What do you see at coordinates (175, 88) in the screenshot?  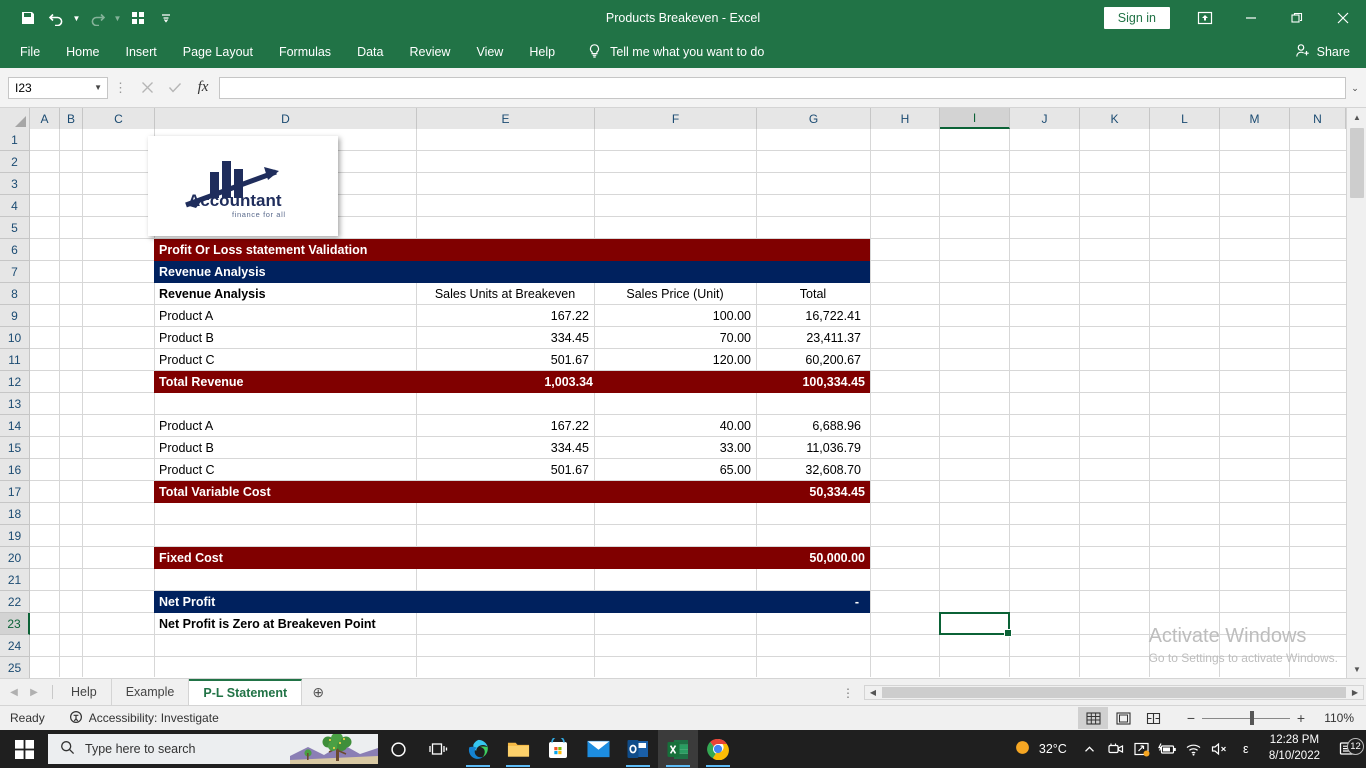 I see `enter-formula-icon` at bounding box center [175, 88].